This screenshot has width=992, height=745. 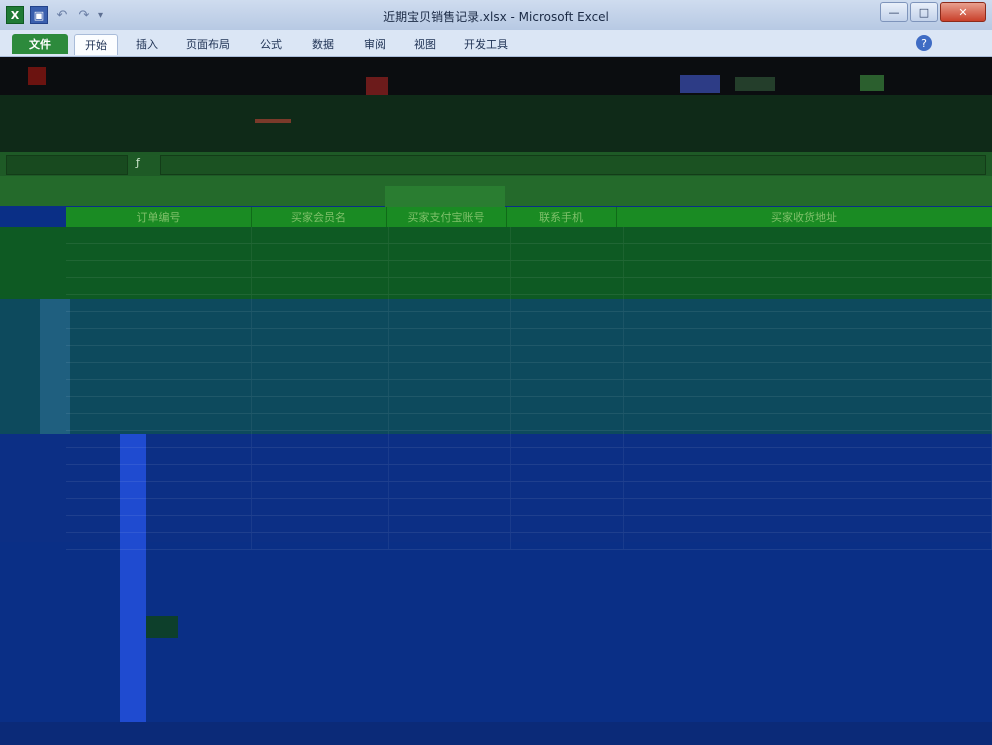 I want to click on tab-review: 审阅, so click(x=375, y=44).